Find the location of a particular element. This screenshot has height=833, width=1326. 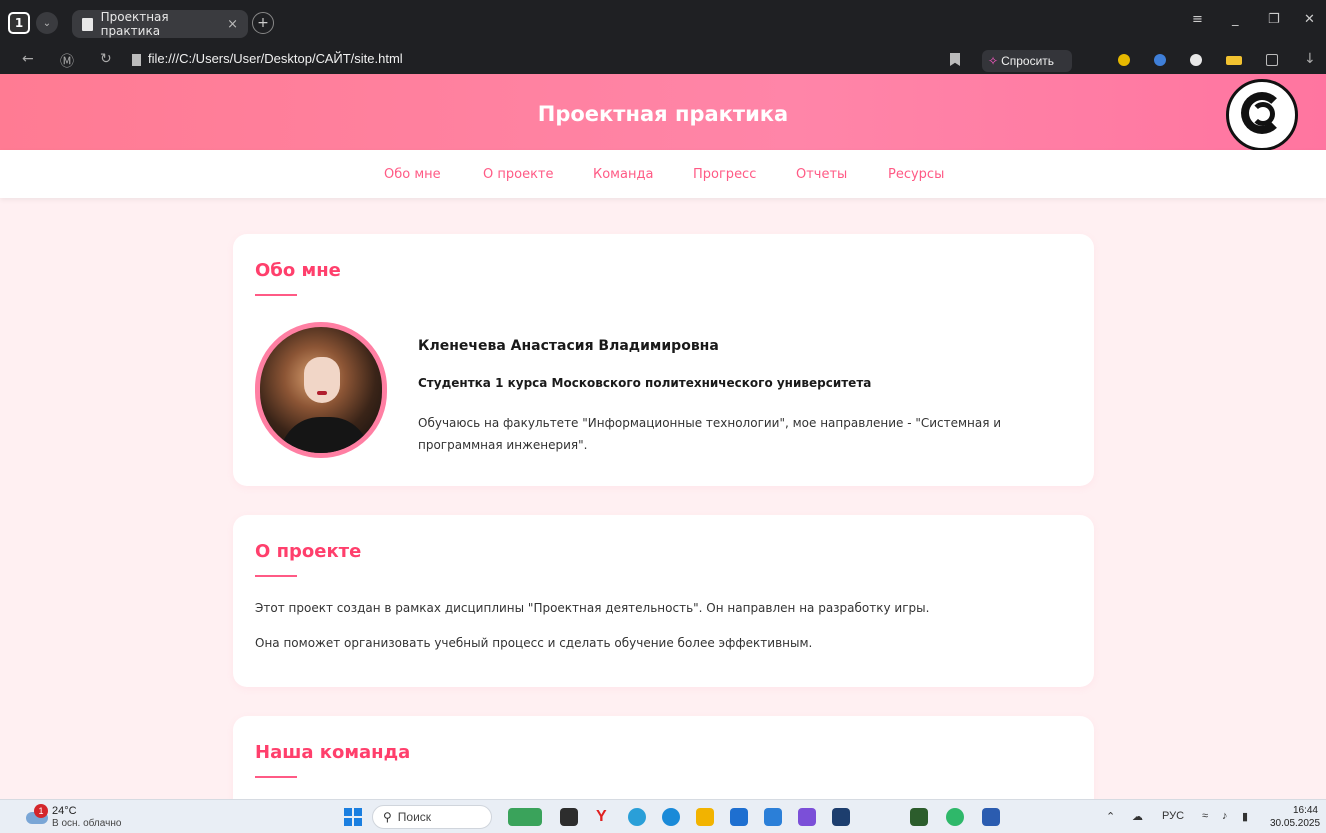

weather-badge: 1 is located at coordinates (41, 811).